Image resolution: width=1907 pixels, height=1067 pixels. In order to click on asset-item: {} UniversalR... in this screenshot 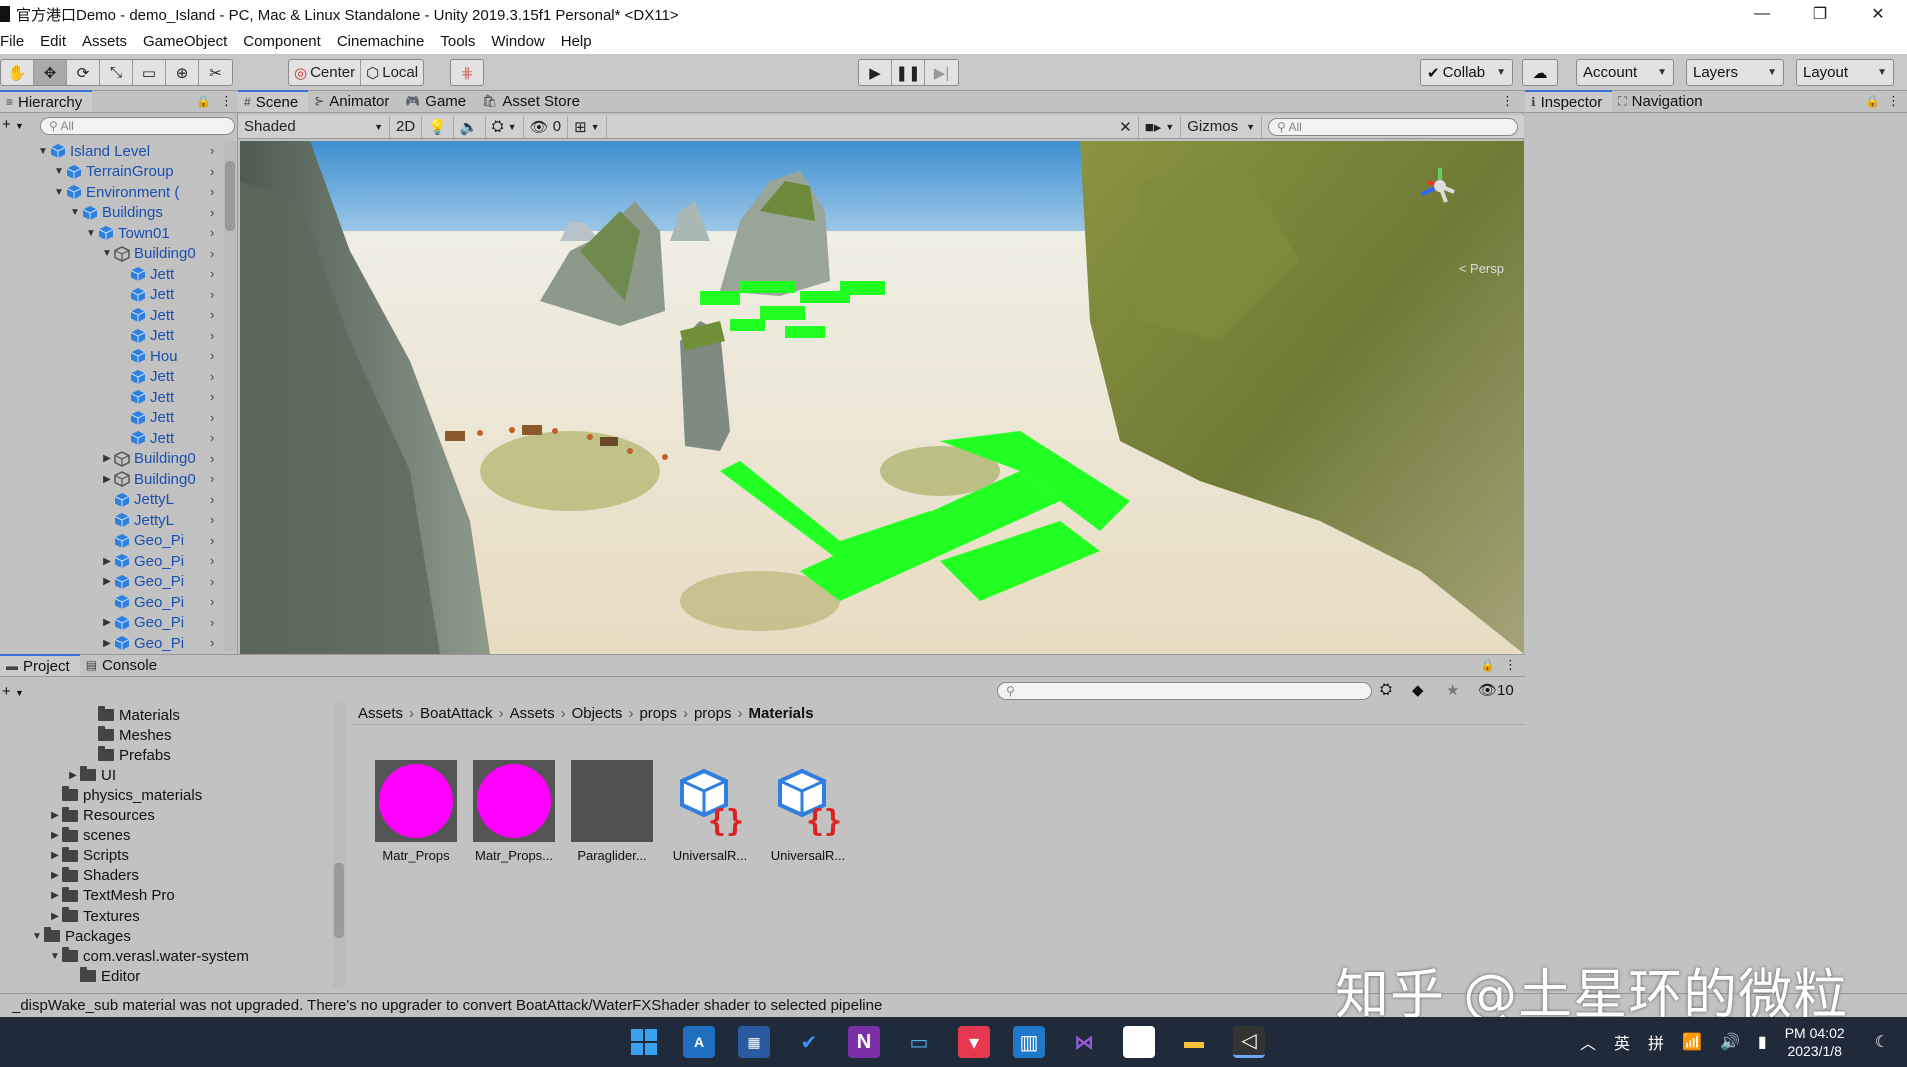, I will do `click(710, 811)`.